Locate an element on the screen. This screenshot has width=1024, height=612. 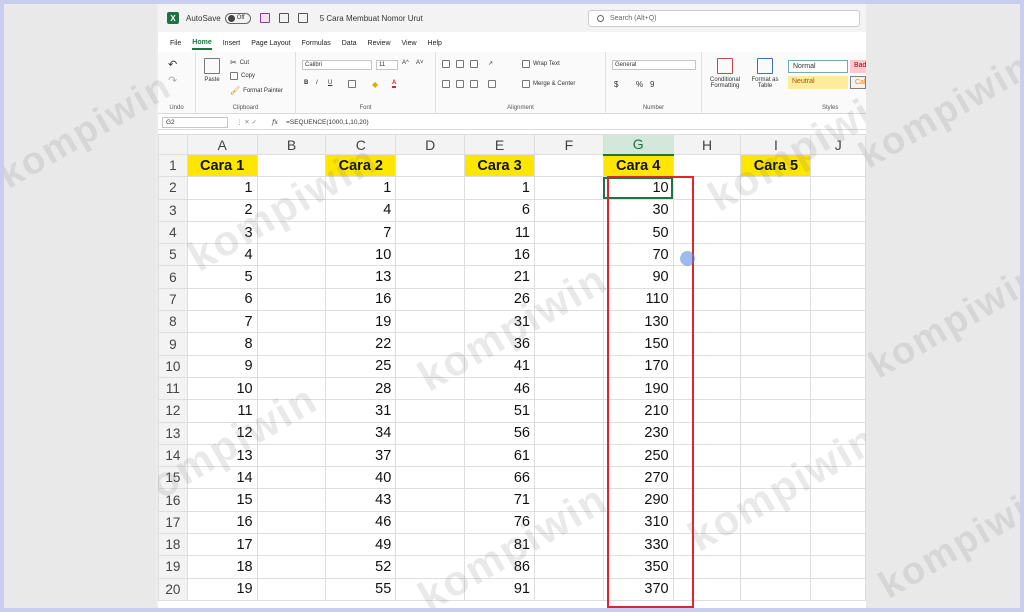
cell-d3 is located at coordinates (430, 210).